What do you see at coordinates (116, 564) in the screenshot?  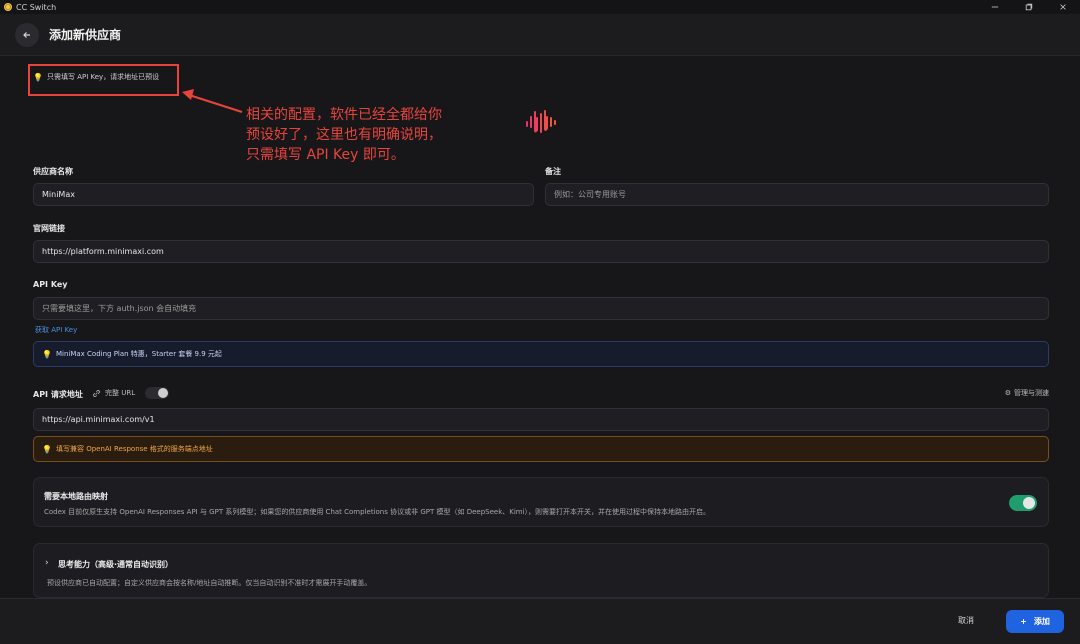 I see `thinking-capability-title: 思考能力（高级·通常自动识别）` at bounding box center [116, 564].